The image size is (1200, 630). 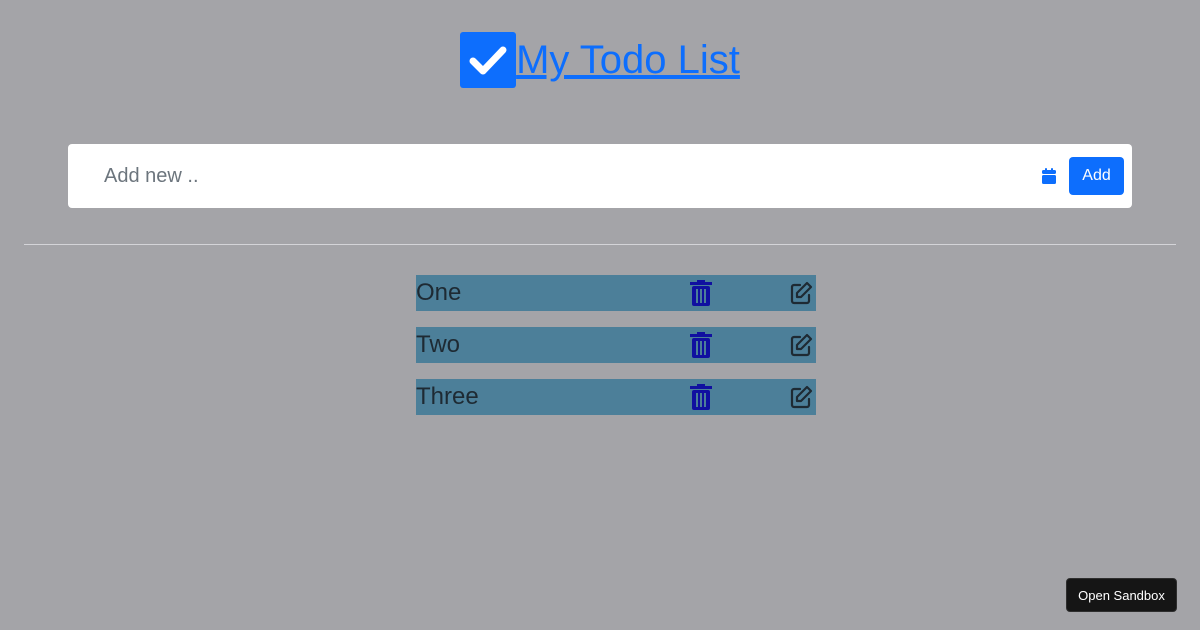 I want to click on todo-item: Three, so click(x=616, y=397).